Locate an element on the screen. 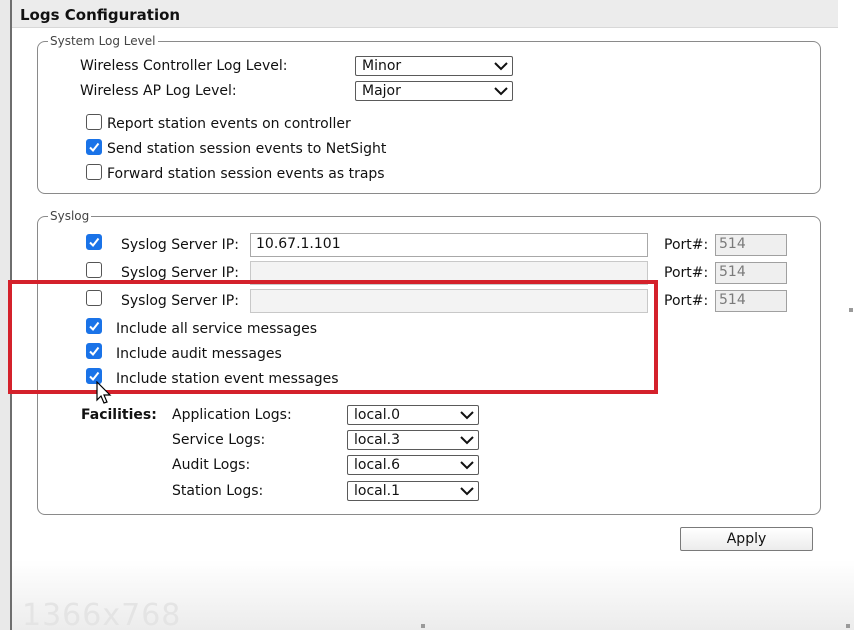 Image resolution: width=854 pixels, height=633 pixels. application-logs-select: local.0 is located at coordinates (413, 415).